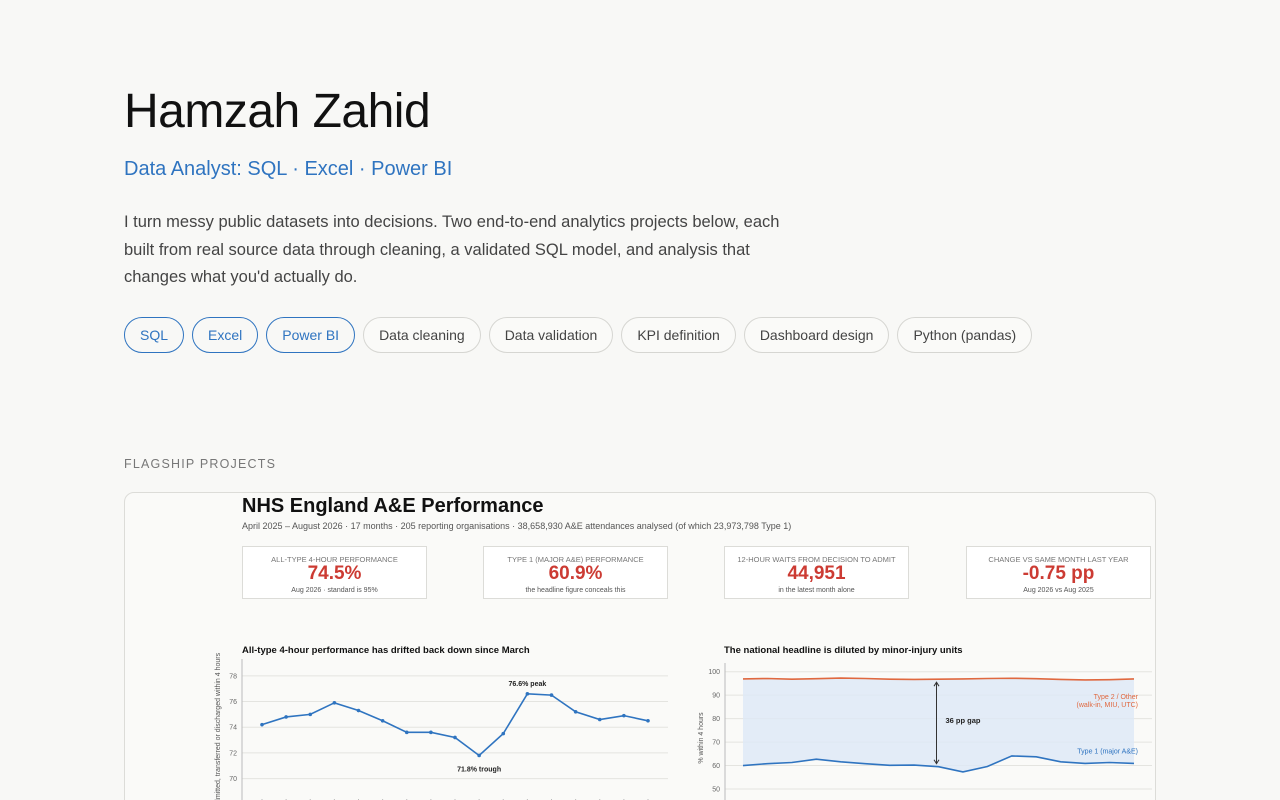 Image resolution: width=1280 pixels, height=800 pixels. I want to click on skill-chip-data-cleaning: Data cleaning, so click(422, 335).